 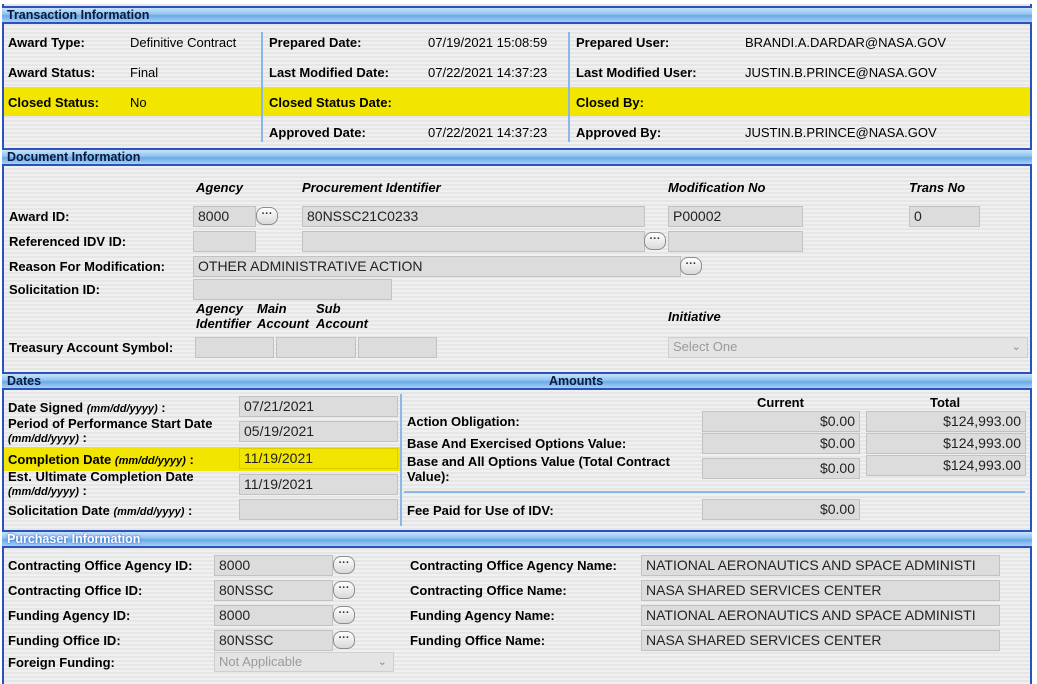 What do you see at coordinates (342, 316) in the screenshot?
I see `tas-sub-account-header: Sub Account` at bounding box center [342, 316].